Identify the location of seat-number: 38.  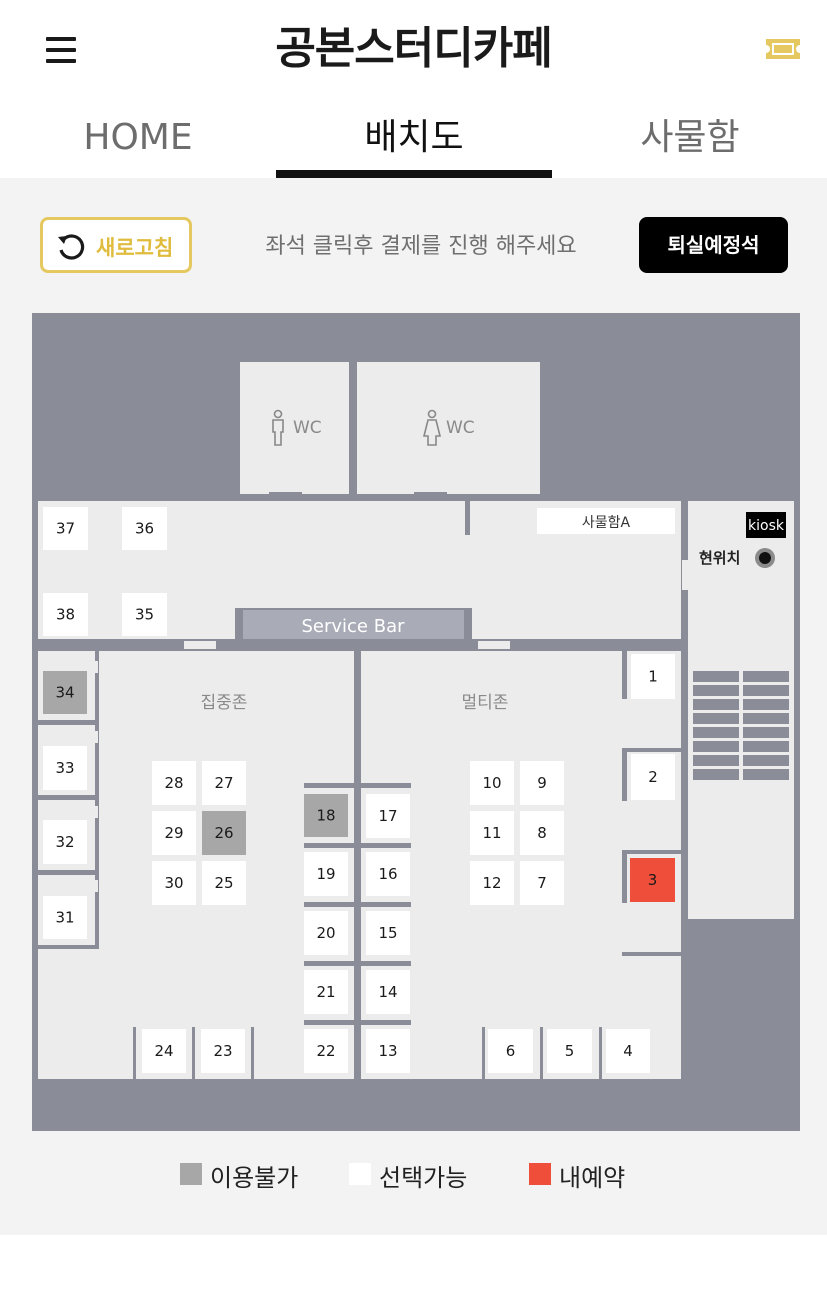
(65, 615).